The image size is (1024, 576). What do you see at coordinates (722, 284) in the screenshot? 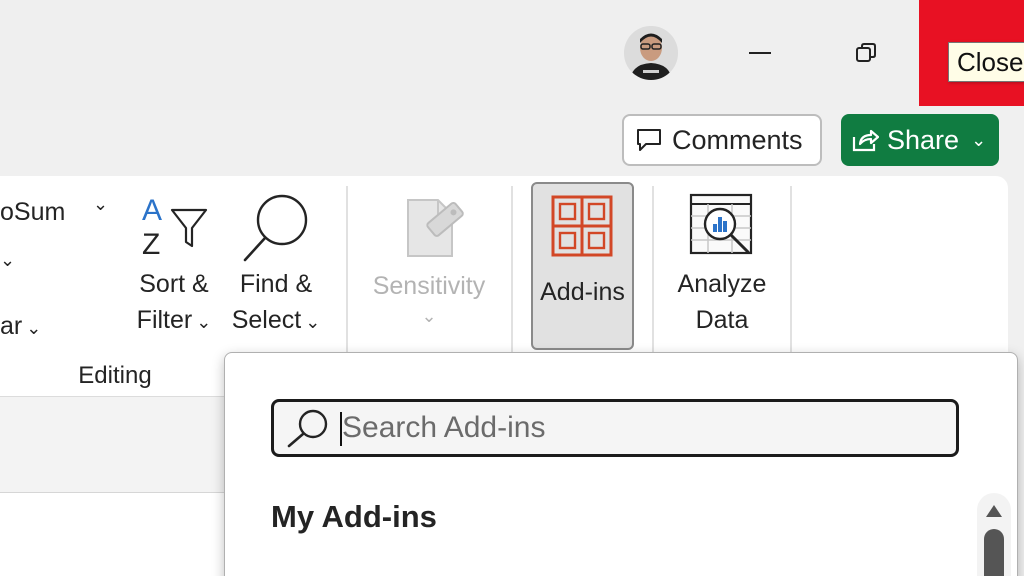
I see `analyze-label-line1: Analyze` at bounding box center [722, 284].